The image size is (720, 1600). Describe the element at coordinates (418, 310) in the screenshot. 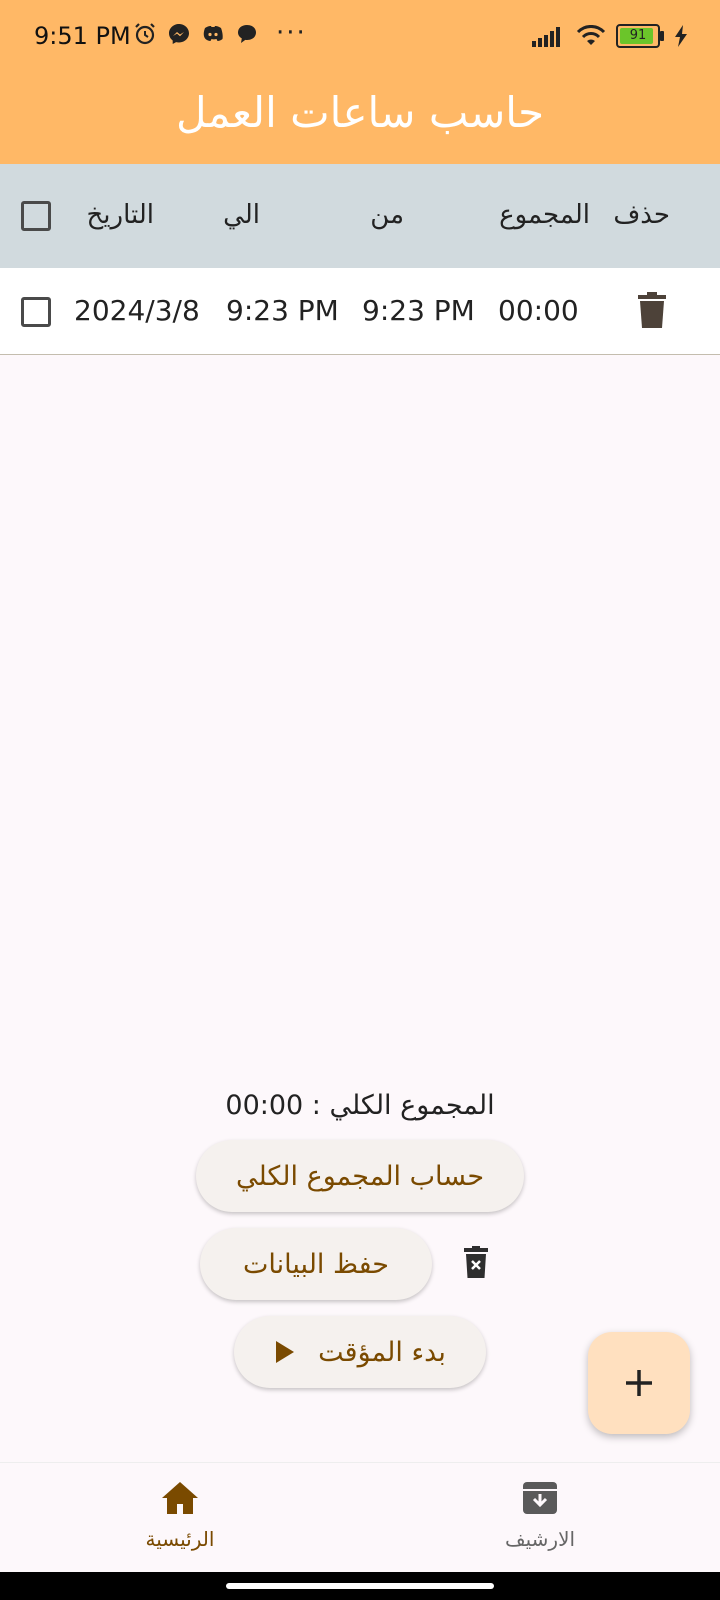

I see `row-time-b: 9:23 PM` at that location.